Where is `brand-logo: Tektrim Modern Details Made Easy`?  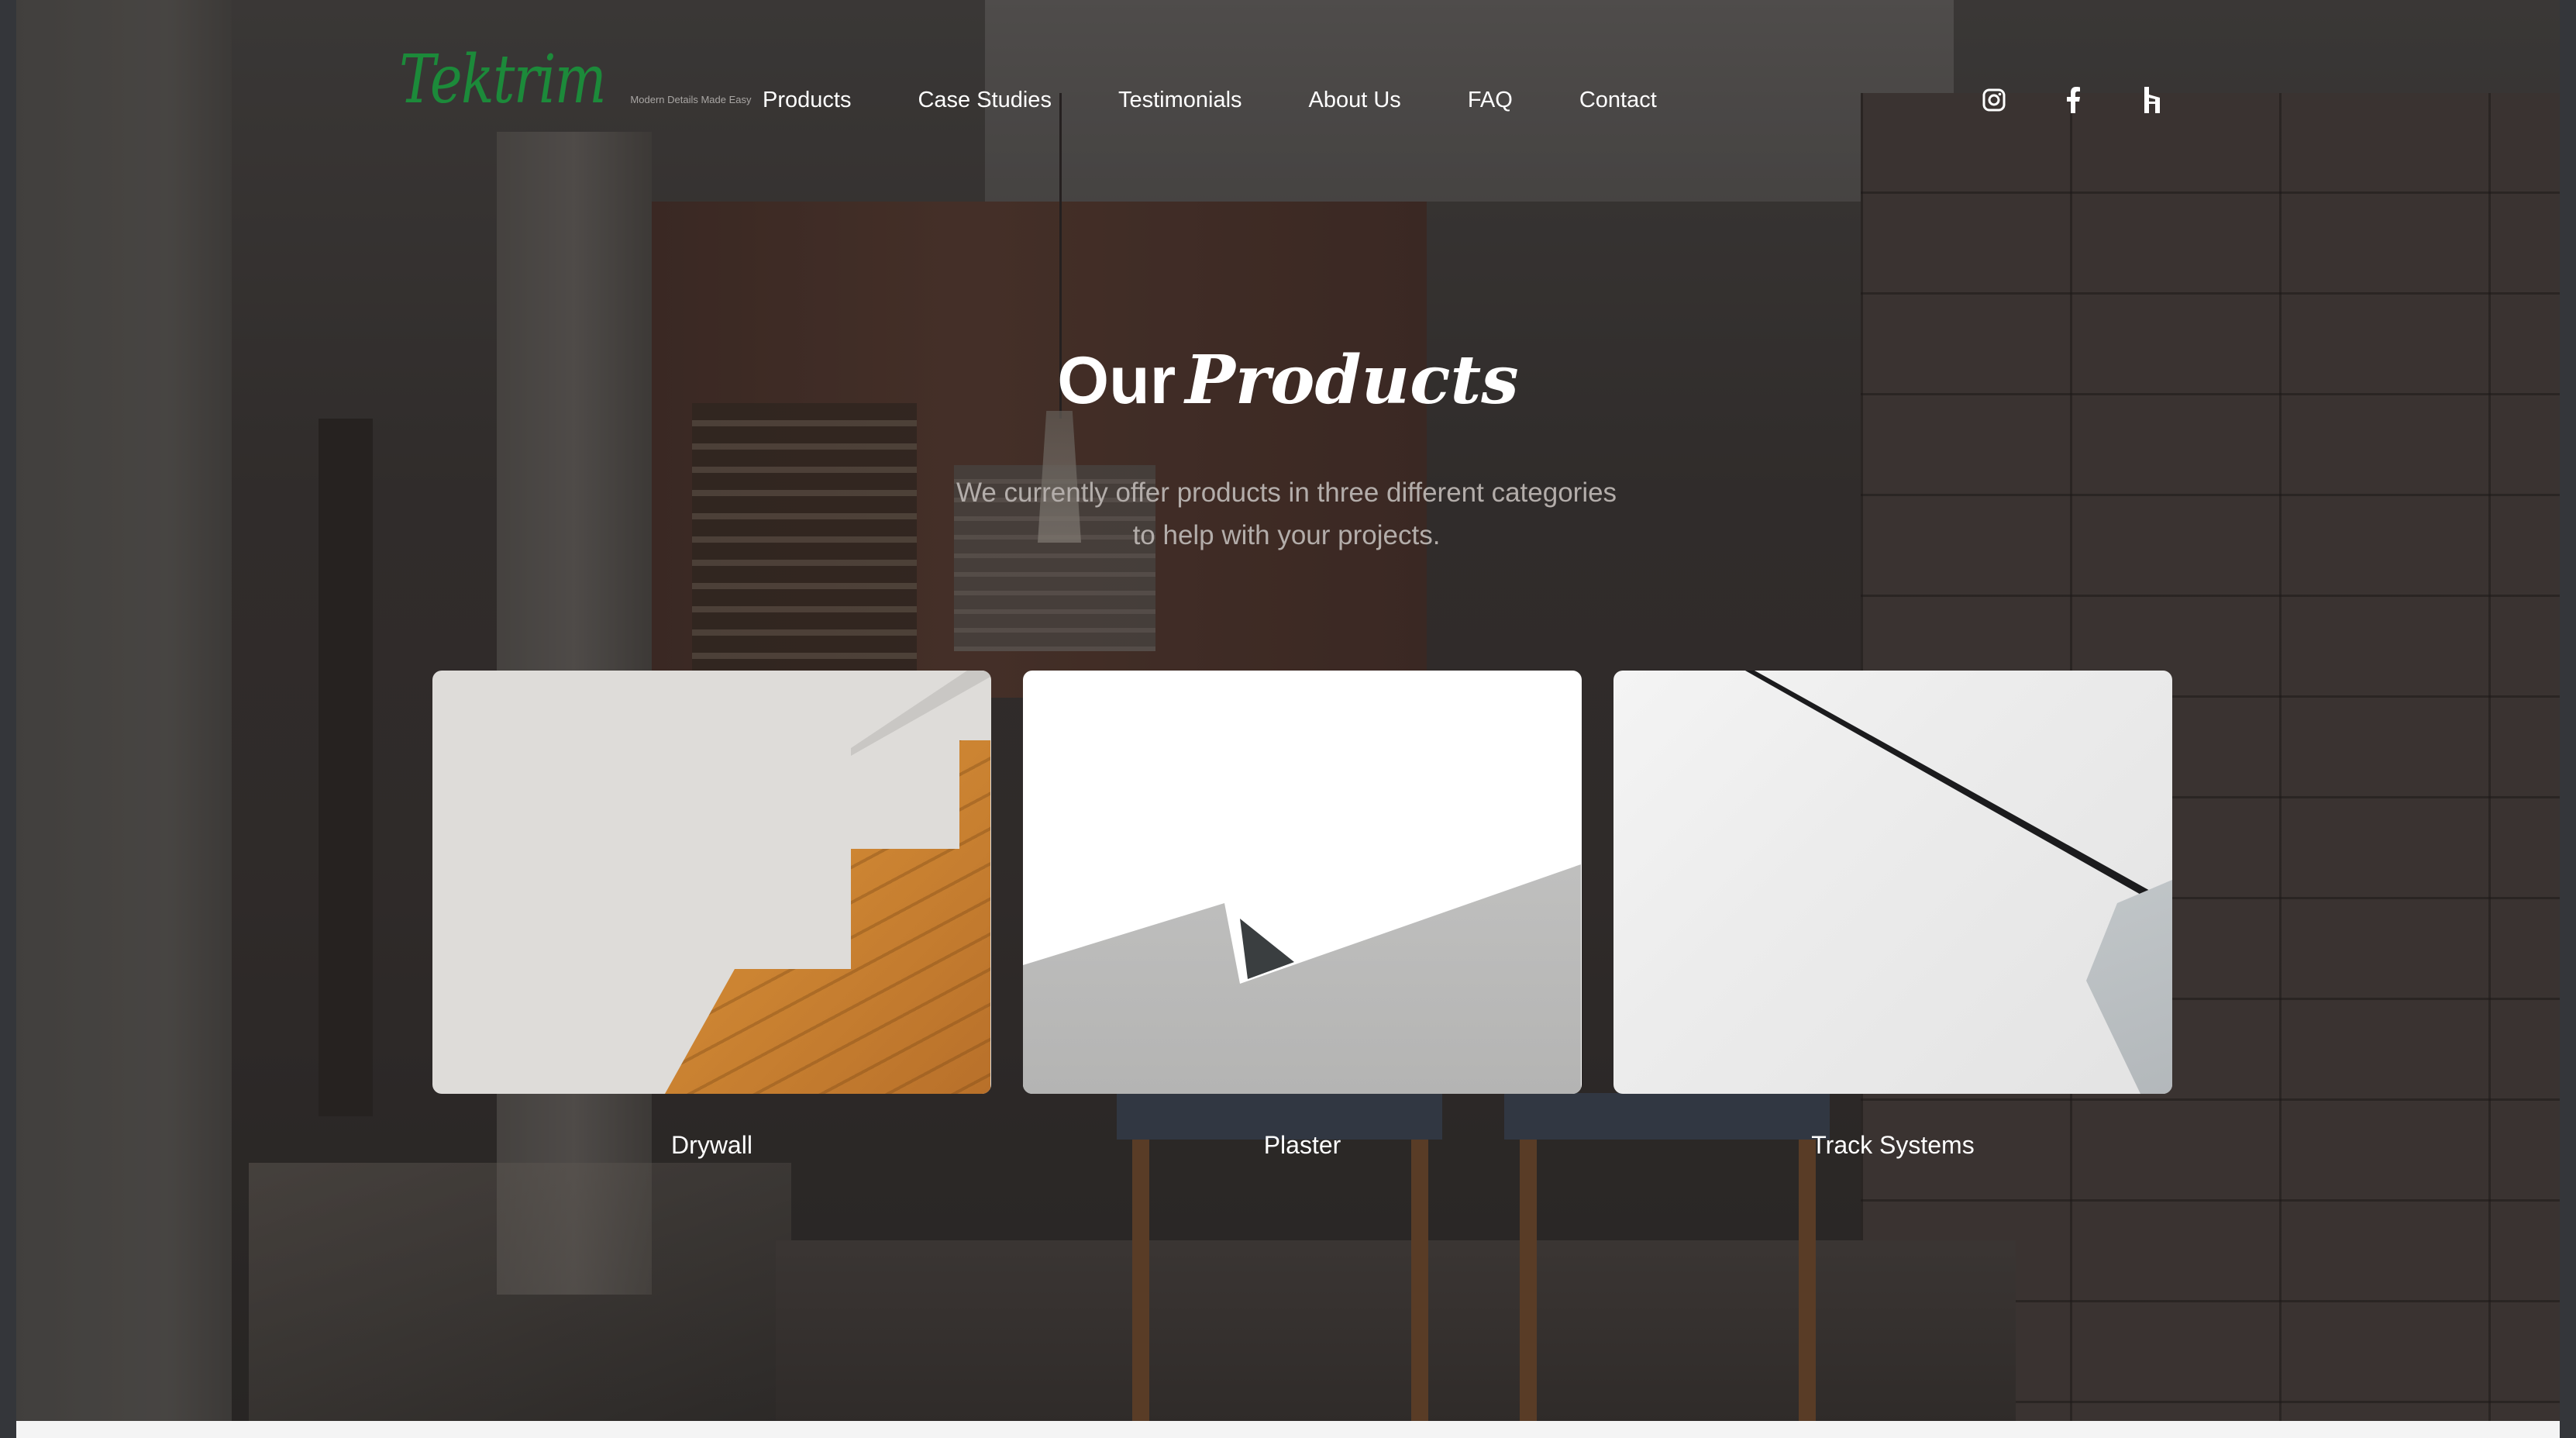 brand-logo: Tektrim Modern Details Made Easy is located at coordinates (575, 80).